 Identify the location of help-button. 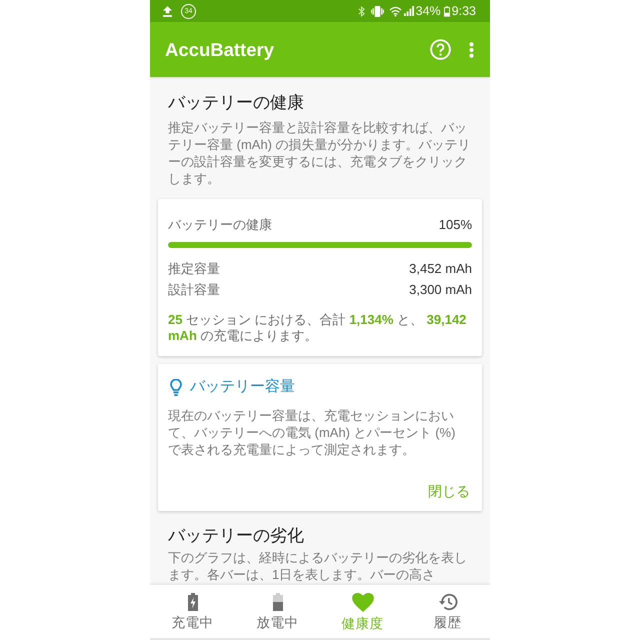
(440, 49).